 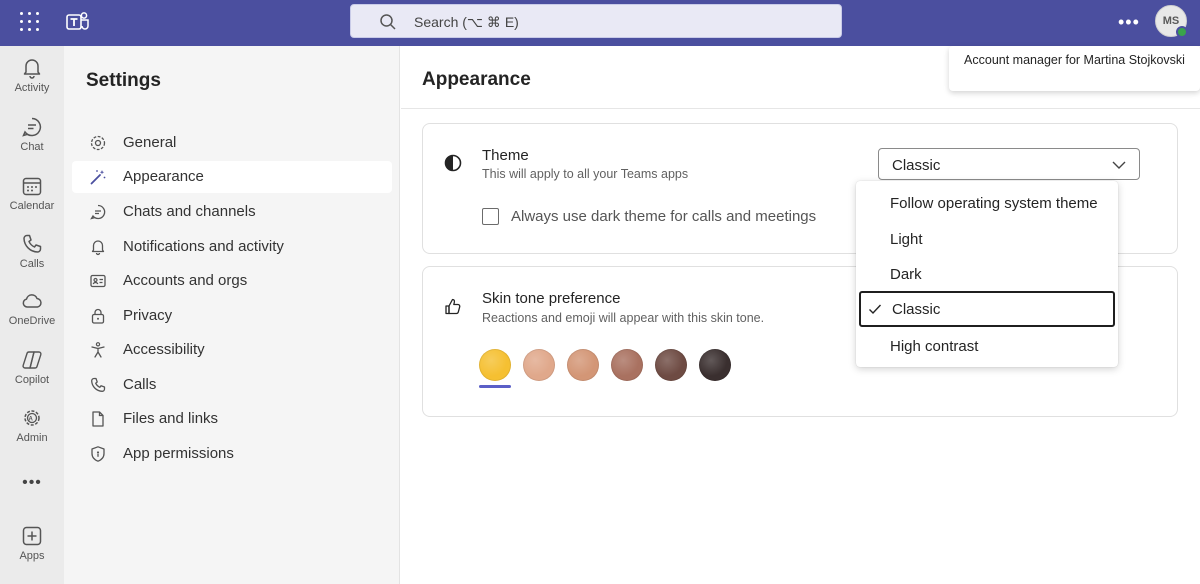 What do you see at coordinates (32, 186) in the screenshot?
I see `calendar-icon` at bounding box center [32, 186].